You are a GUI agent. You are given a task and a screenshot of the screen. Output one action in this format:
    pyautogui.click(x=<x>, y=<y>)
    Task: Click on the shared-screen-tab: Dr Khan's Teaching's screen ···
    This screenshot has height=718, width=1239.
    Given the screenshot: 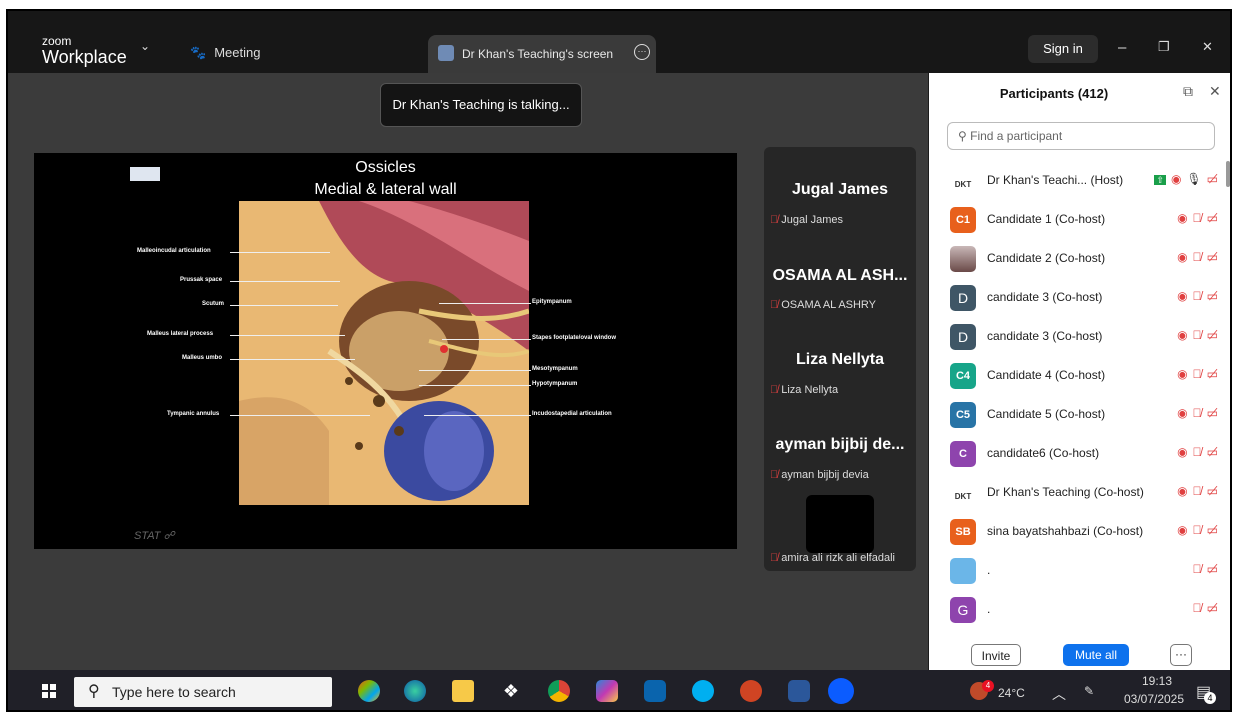 What is the action you would take?
    pyautogui.click(x=542, y=54)
    